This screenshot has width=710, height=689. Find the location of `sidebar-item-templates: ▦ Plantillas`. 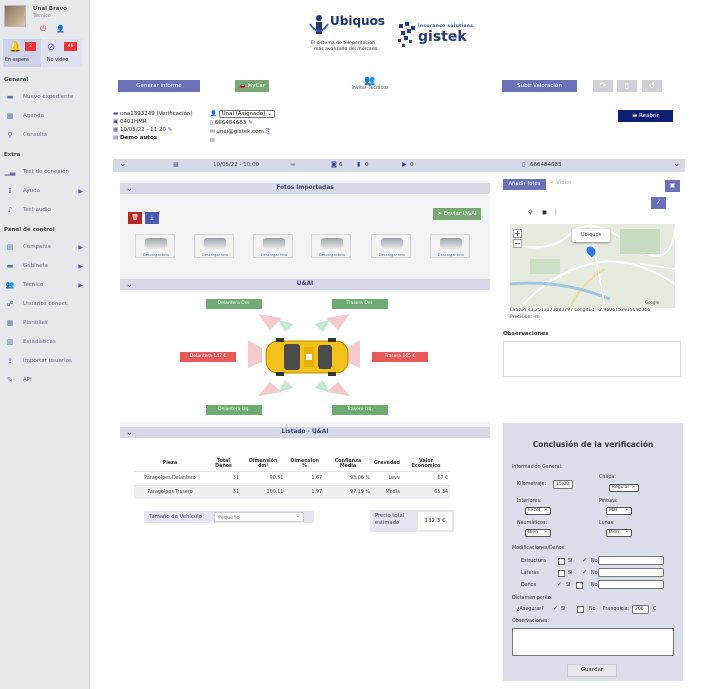

sidebar-item-templates: ▦ Plantillas is located at coordinates (45, 323).